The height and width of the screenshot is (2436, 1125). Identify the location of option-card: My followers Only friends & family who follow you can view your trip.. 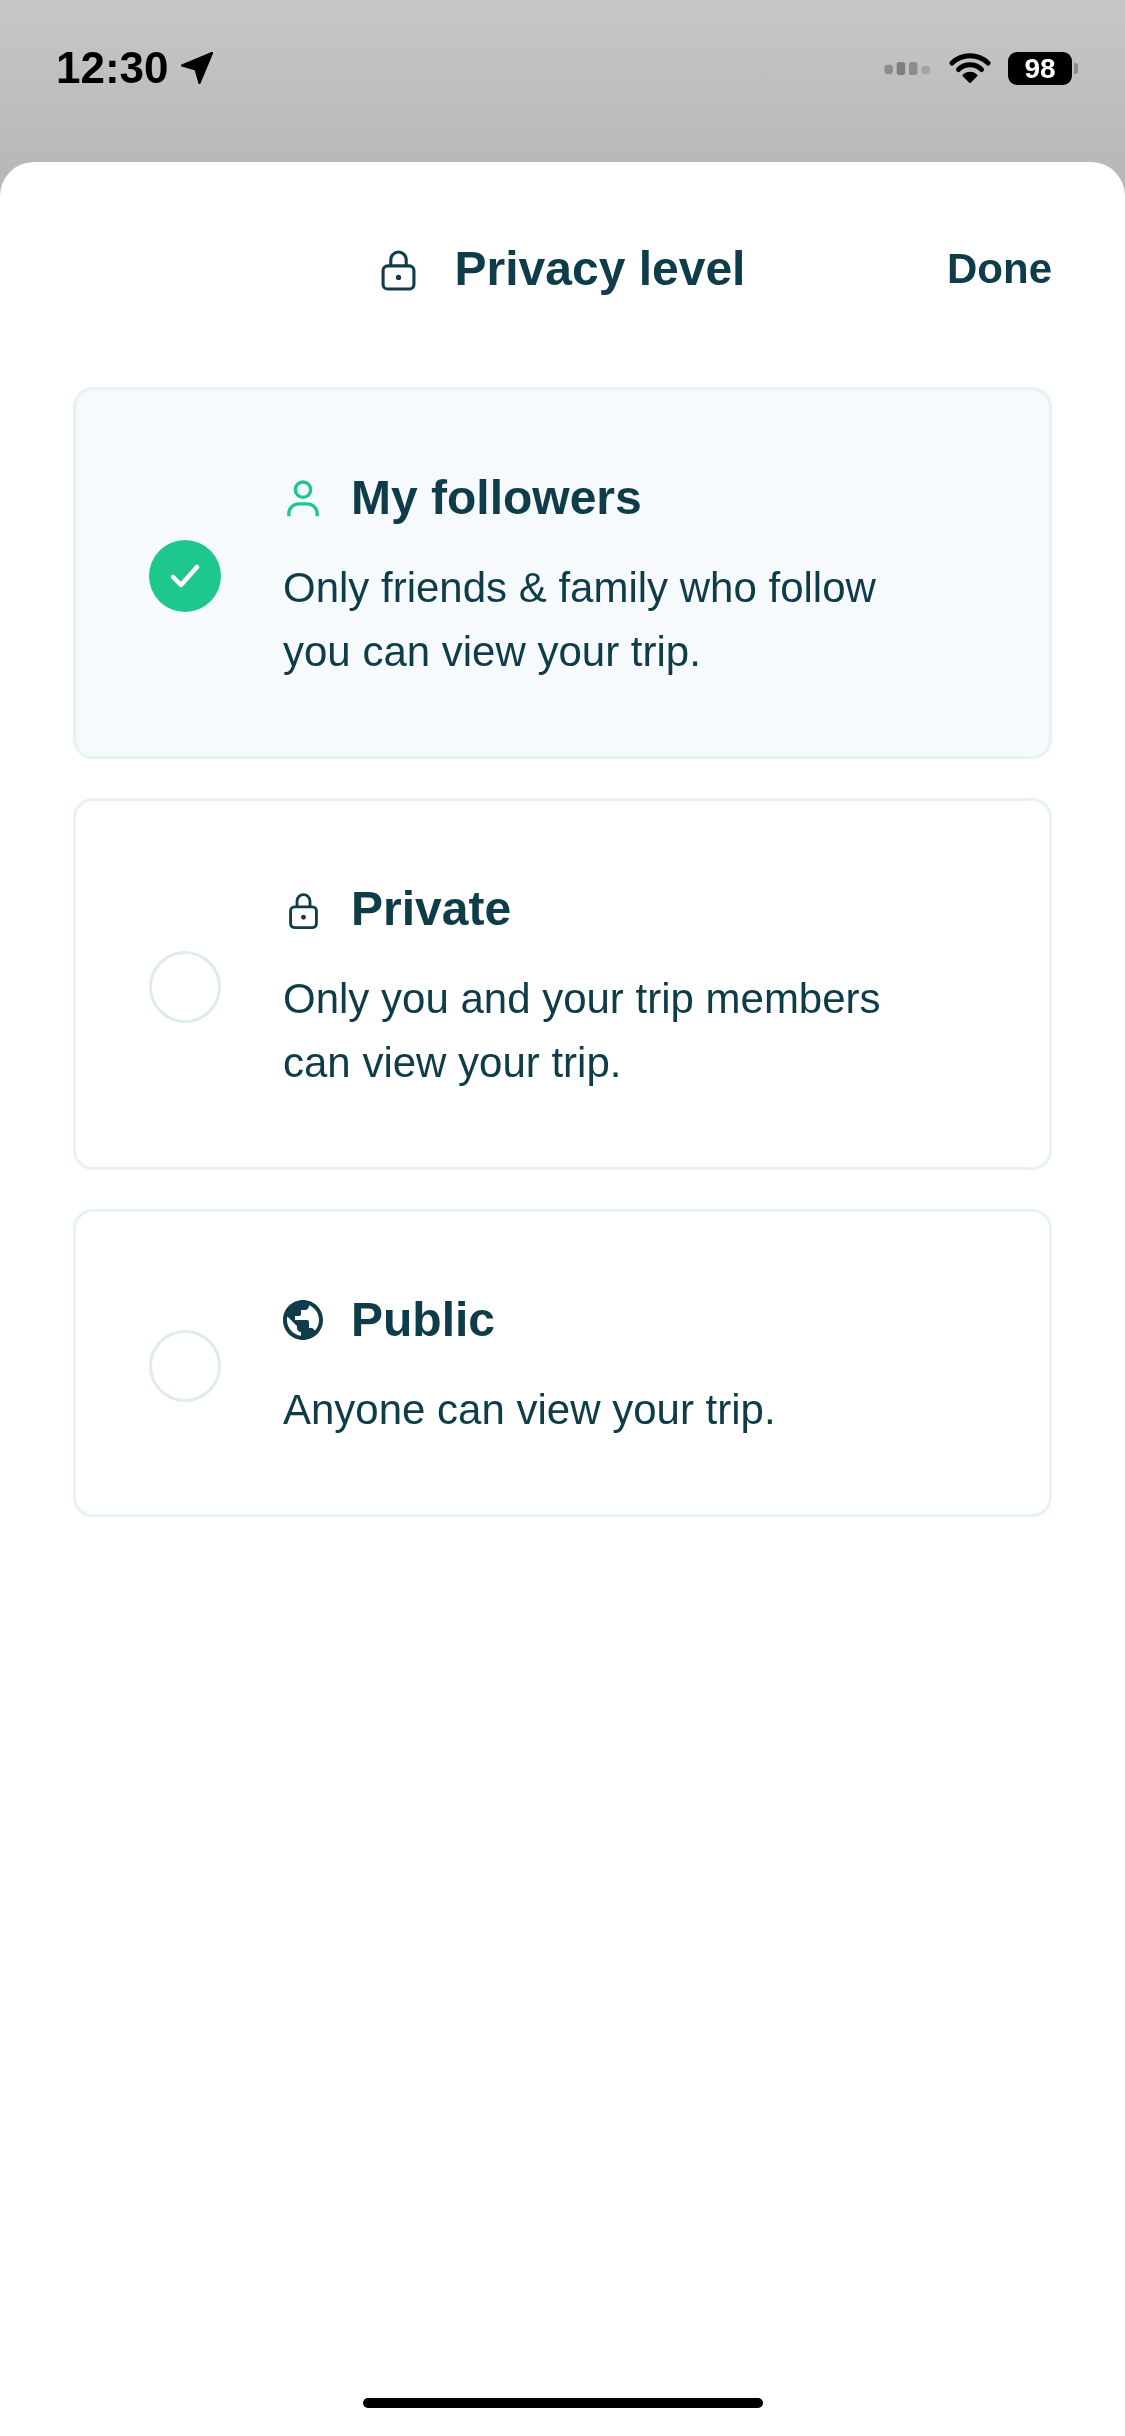
(562, 573).